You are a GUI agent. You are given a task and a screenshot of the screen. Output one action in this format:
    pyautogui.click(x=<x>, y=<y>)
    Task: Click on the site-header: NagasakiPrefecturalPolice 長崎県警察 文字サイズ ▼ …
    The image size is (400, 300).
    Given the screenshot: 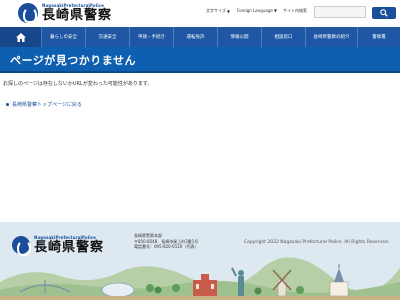 What is the action you would take?
    pyautogui.click(x=200, y=13)
    